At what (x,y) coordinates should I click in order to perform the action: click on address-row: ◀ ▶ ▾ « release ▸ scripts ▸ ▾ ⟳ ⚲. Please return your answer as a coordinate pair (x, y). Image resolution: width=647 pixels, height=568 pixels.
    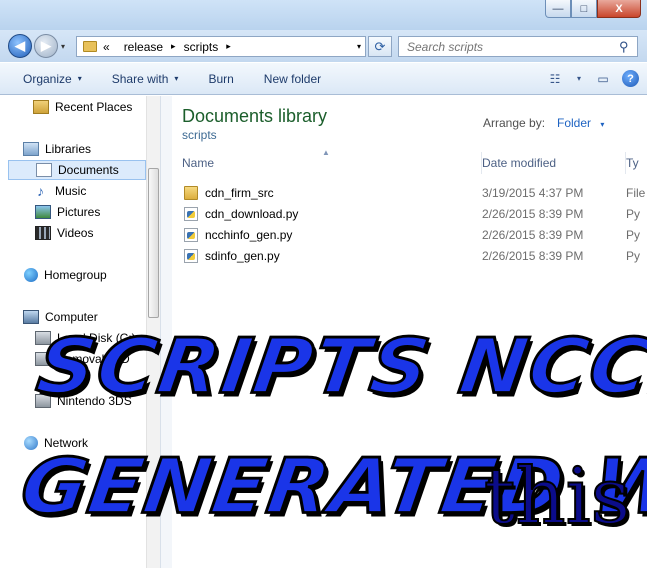
    Looking at the image, I should click on (323, 46).